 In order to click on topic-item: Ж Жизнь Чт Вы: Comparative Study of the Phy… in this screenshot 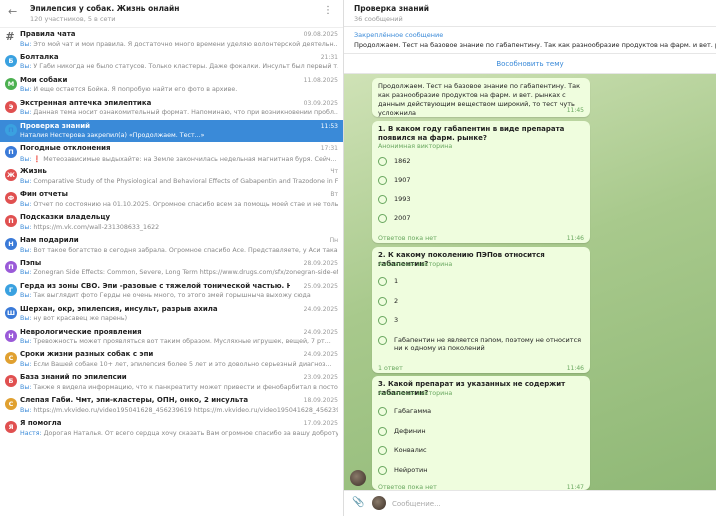, I will do `click(171, 176)`.